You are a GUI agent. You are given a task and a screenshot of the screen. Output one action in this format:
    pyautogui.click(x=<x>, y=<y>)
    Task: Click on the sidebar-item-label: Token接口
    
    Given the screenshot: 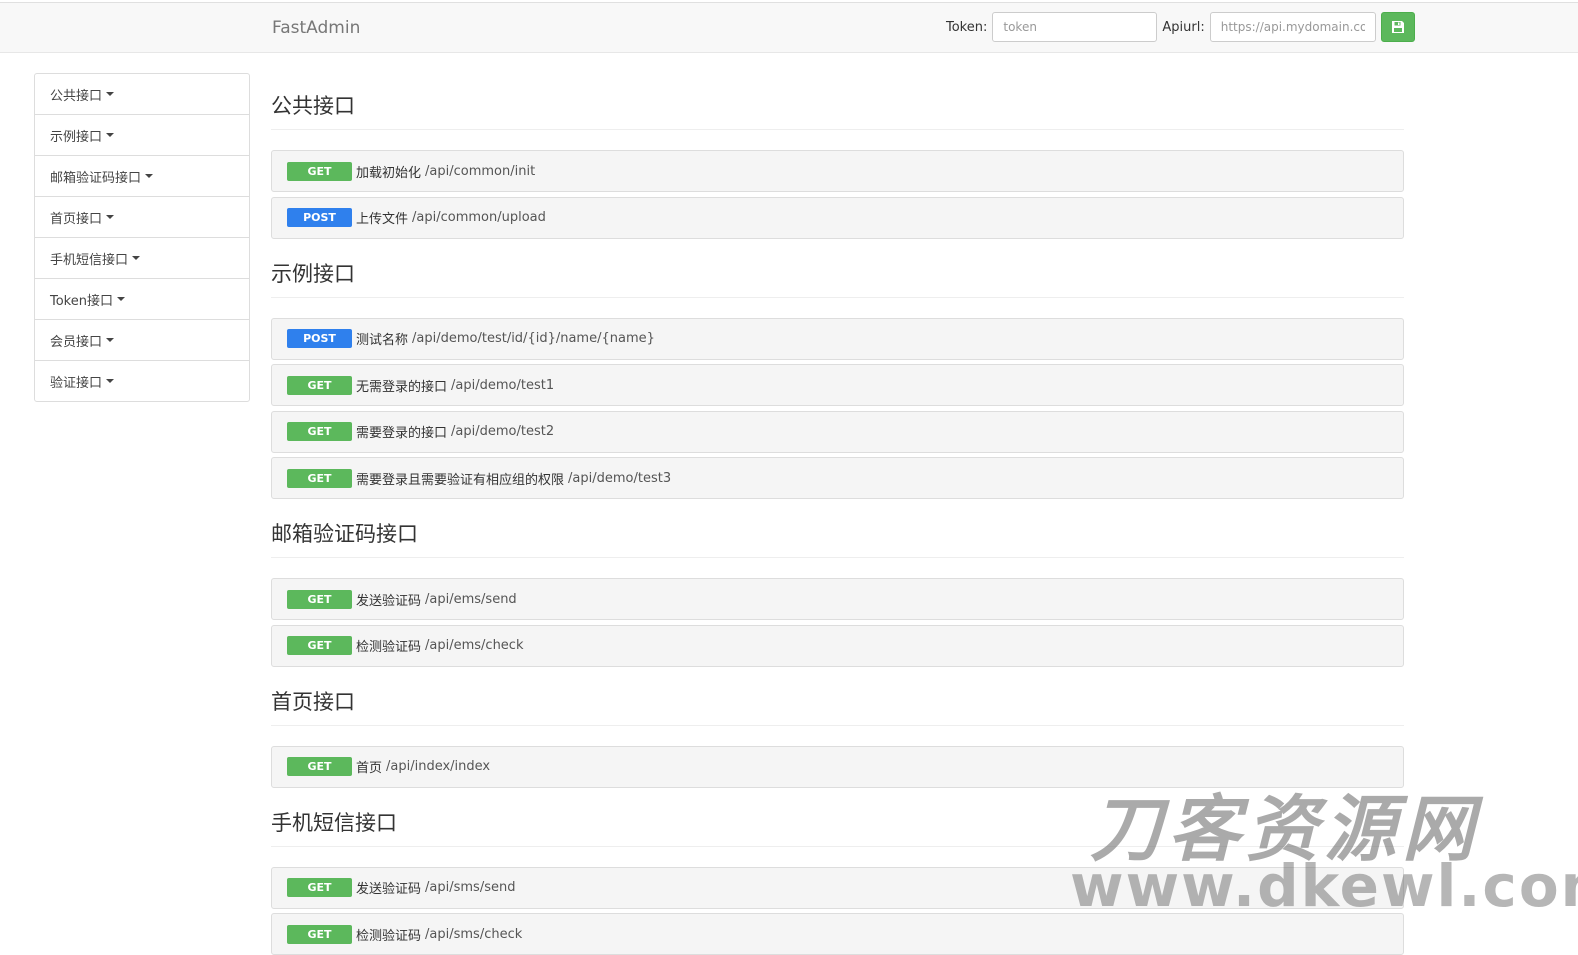 What is the action you would take?
    pyautogui.click(x=81, y=301)
    